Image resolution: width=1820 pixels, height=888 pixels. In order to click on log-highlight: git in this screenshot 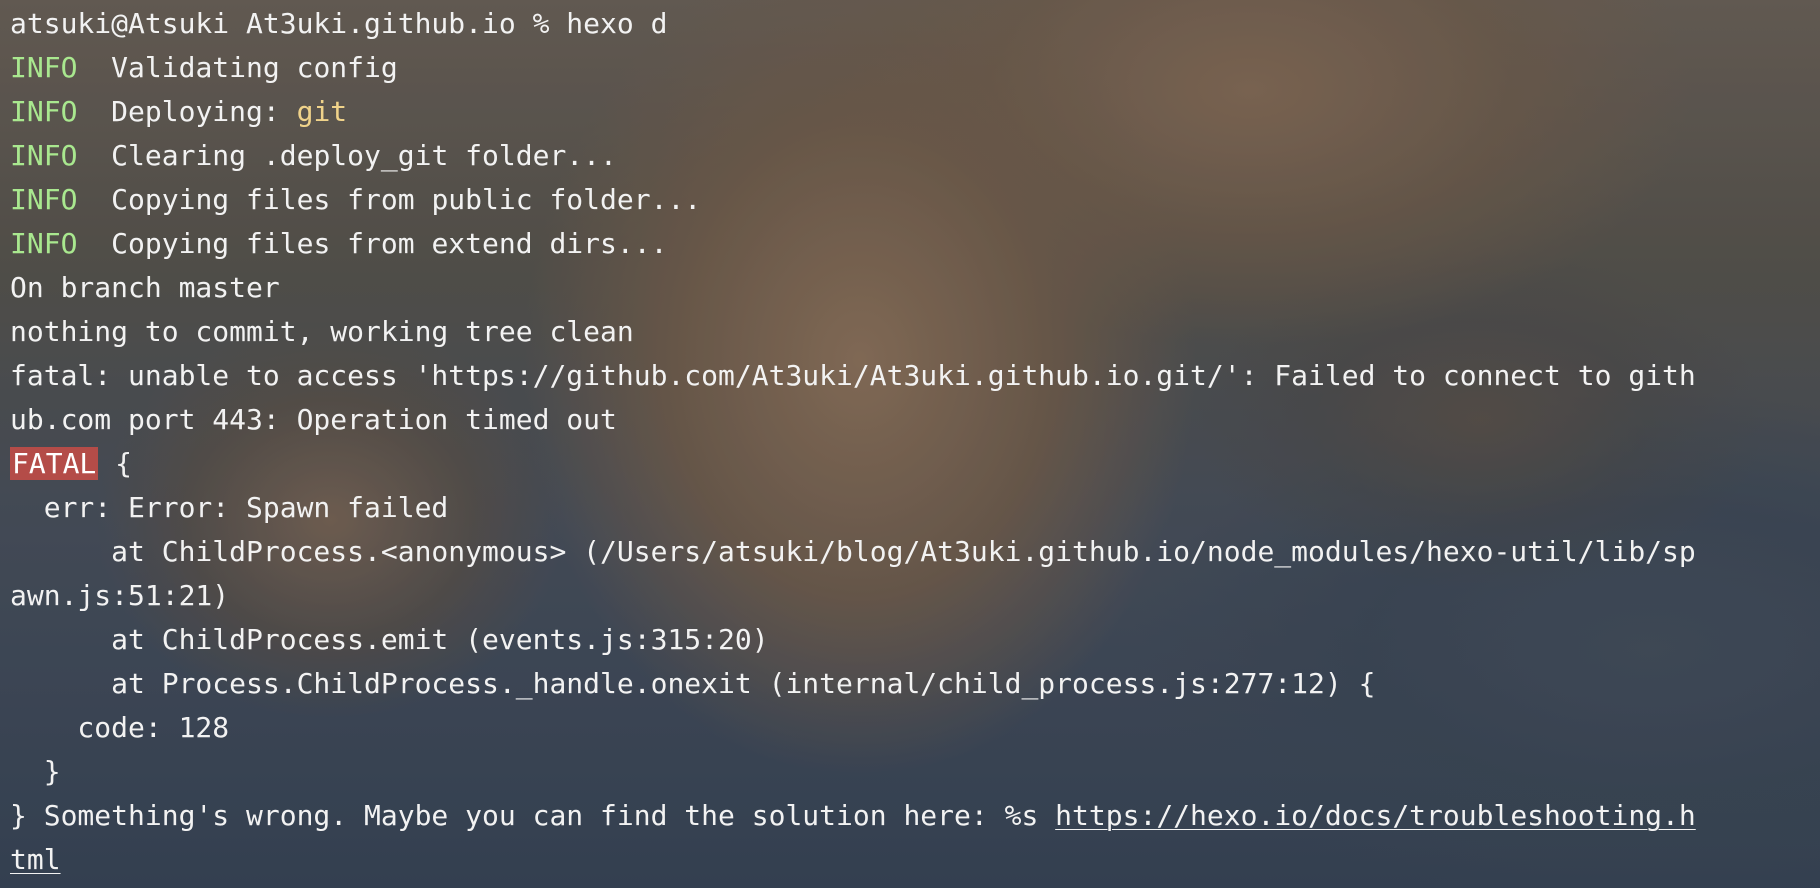, I will do `click(322, 111)`.